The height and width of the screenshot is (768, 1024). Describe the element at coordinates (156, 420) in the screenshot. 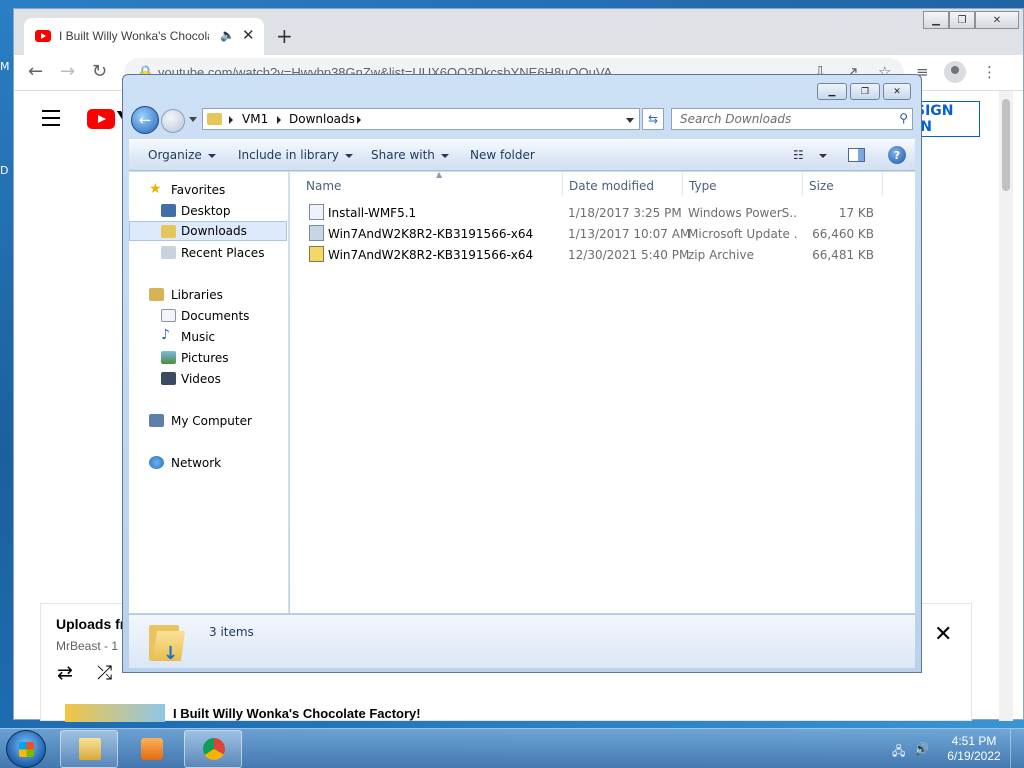

I see `computer-icon` at that location.